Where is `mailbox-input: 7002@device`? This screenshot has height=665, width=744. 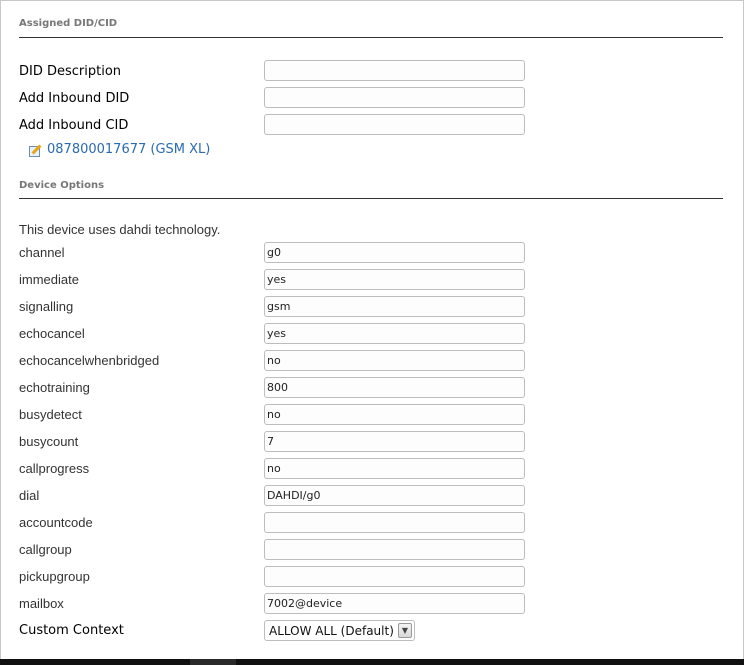
mailbox-input: 7002@device is located at coordinates (394, 603).